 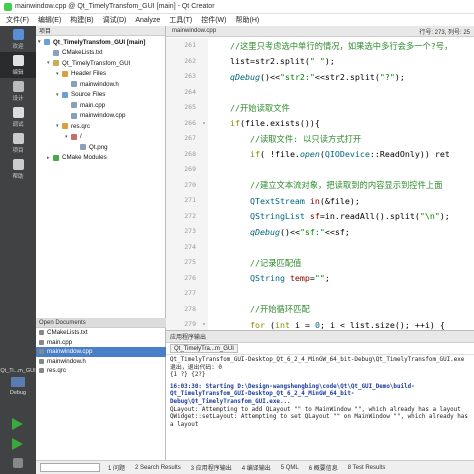 I want to click on mode-help: 帮助, so click(x=18, y=169).